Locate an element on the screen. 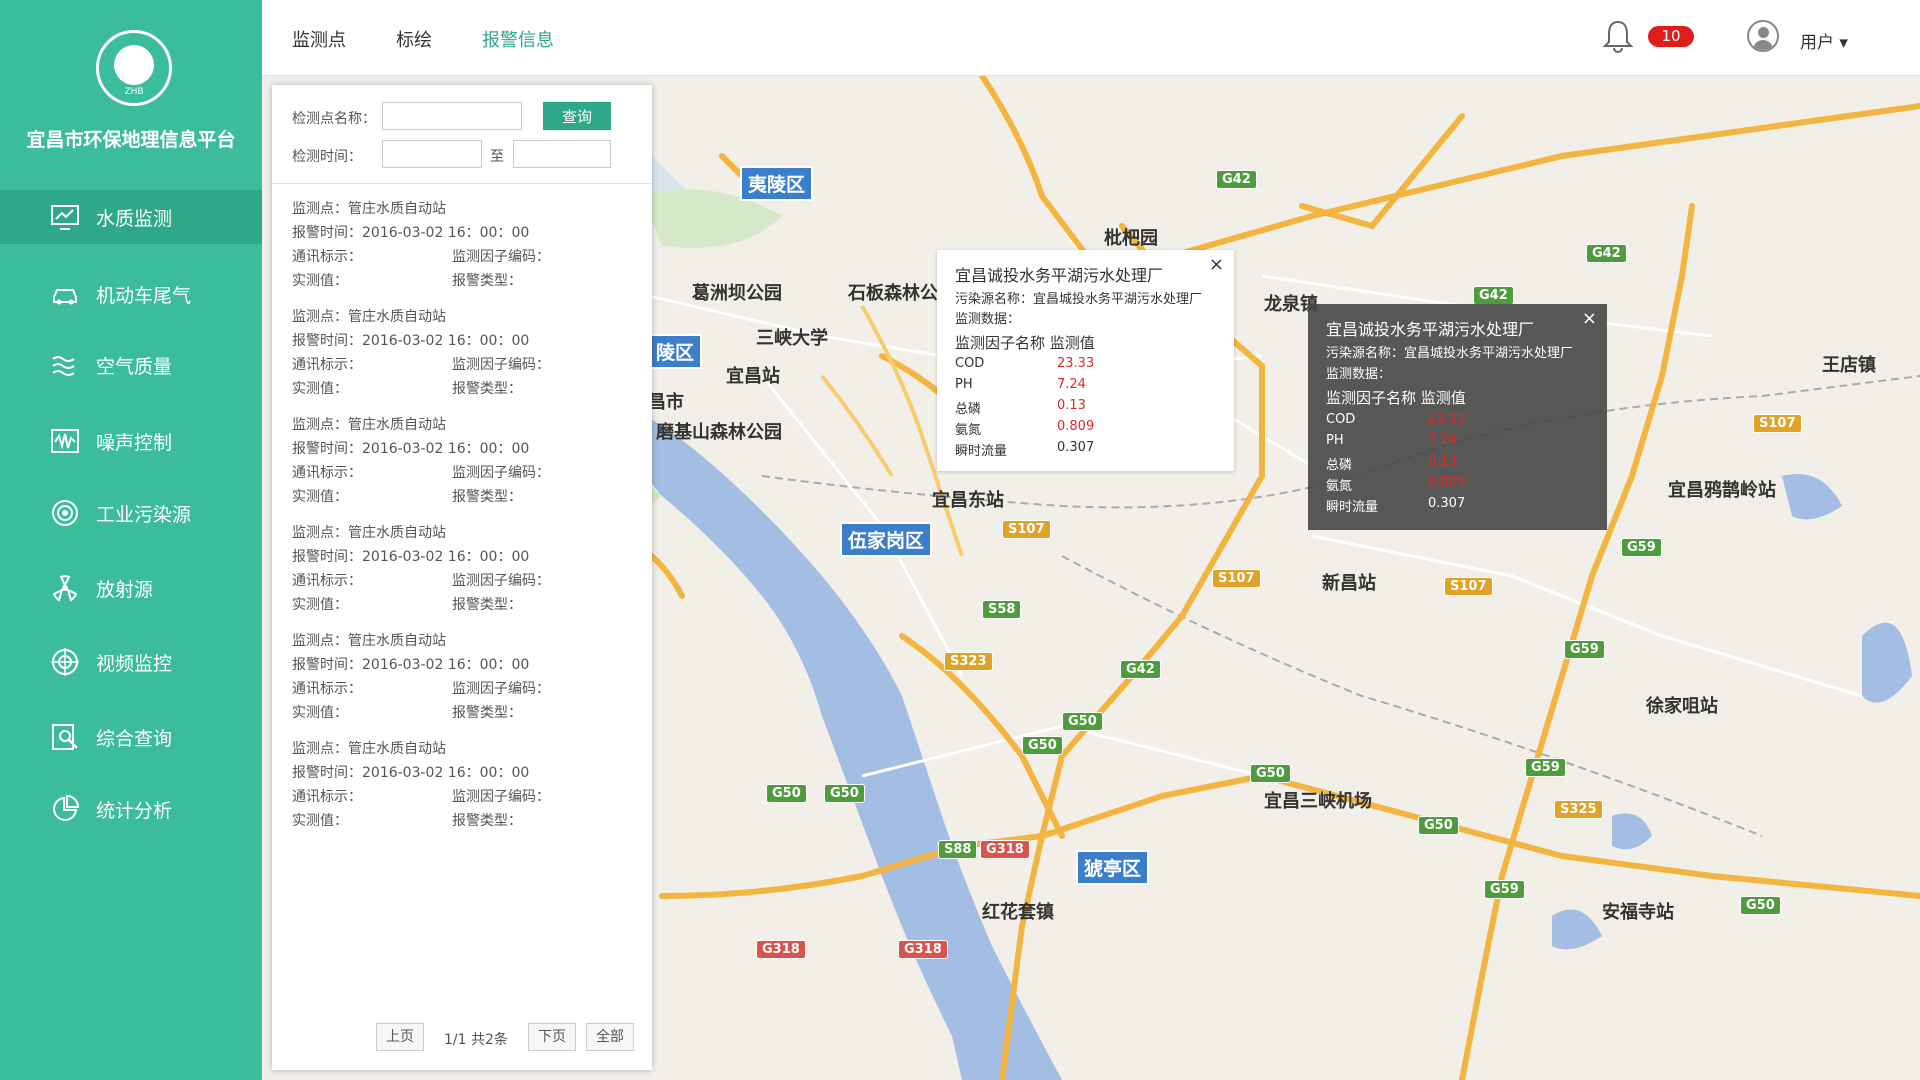 Image resolution: width=1920 pixels, height=1080 pixels. map-label-yichang-city: 昌市 is located at coordinates (666, 401).